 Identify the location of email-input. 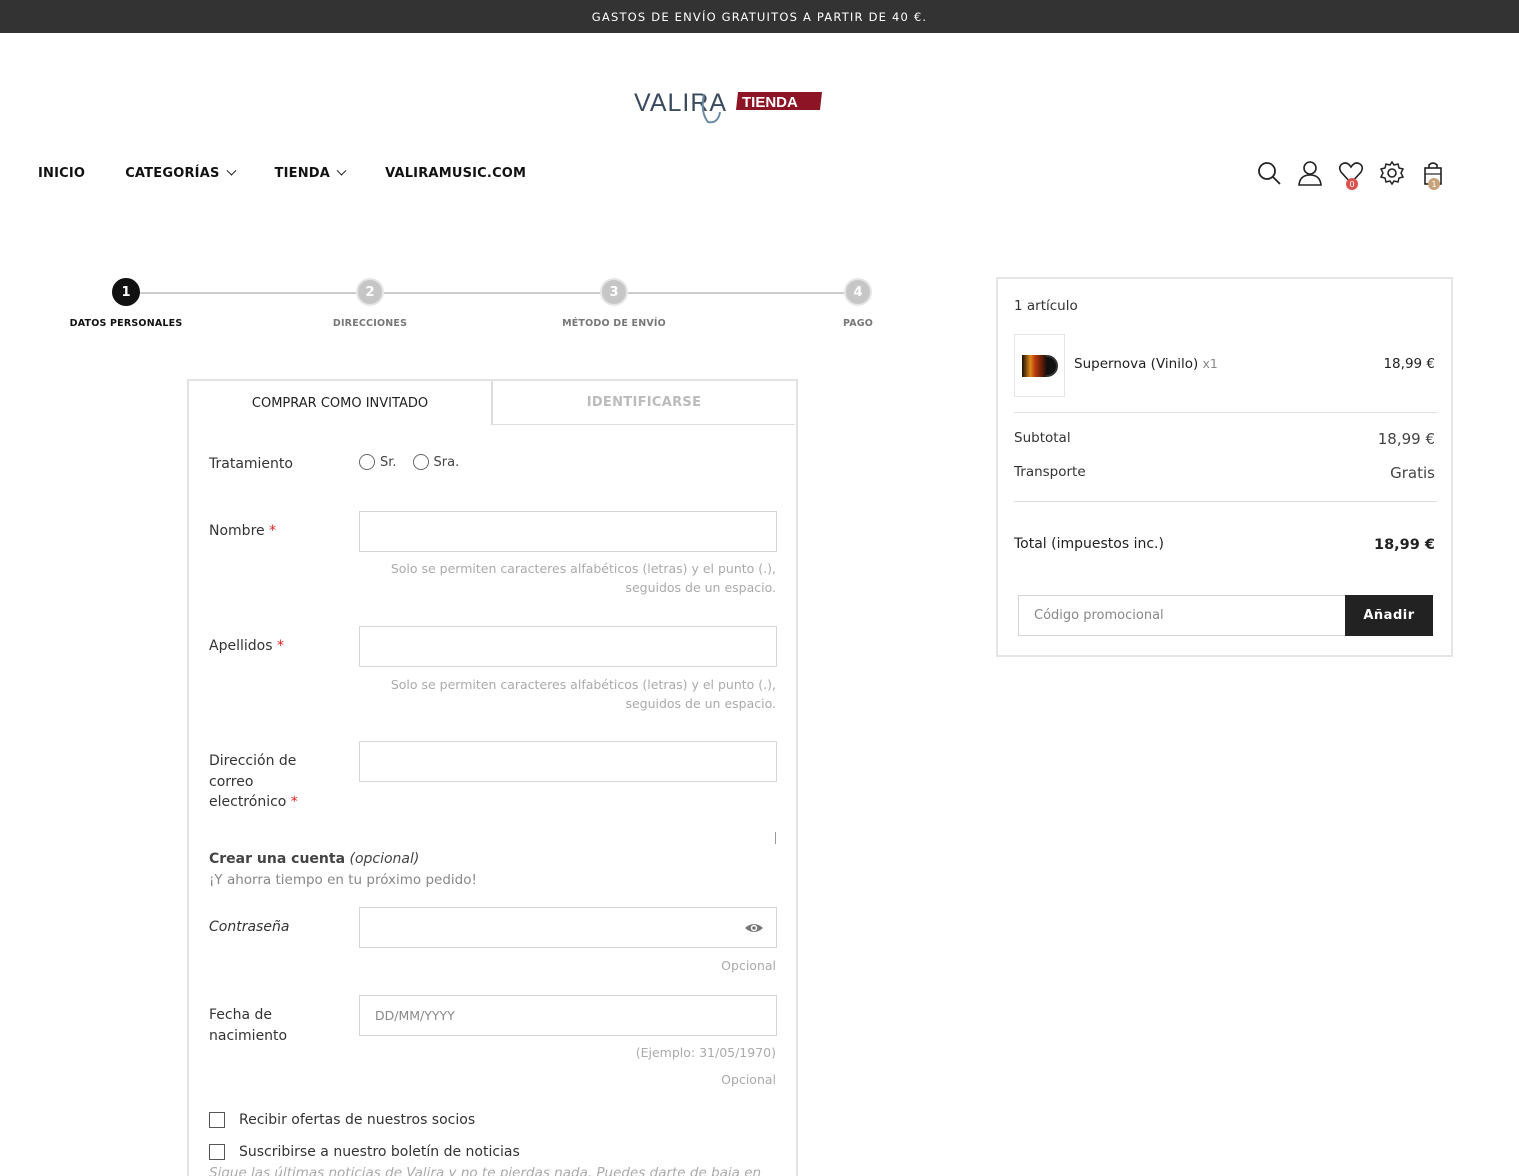
(568, 761).